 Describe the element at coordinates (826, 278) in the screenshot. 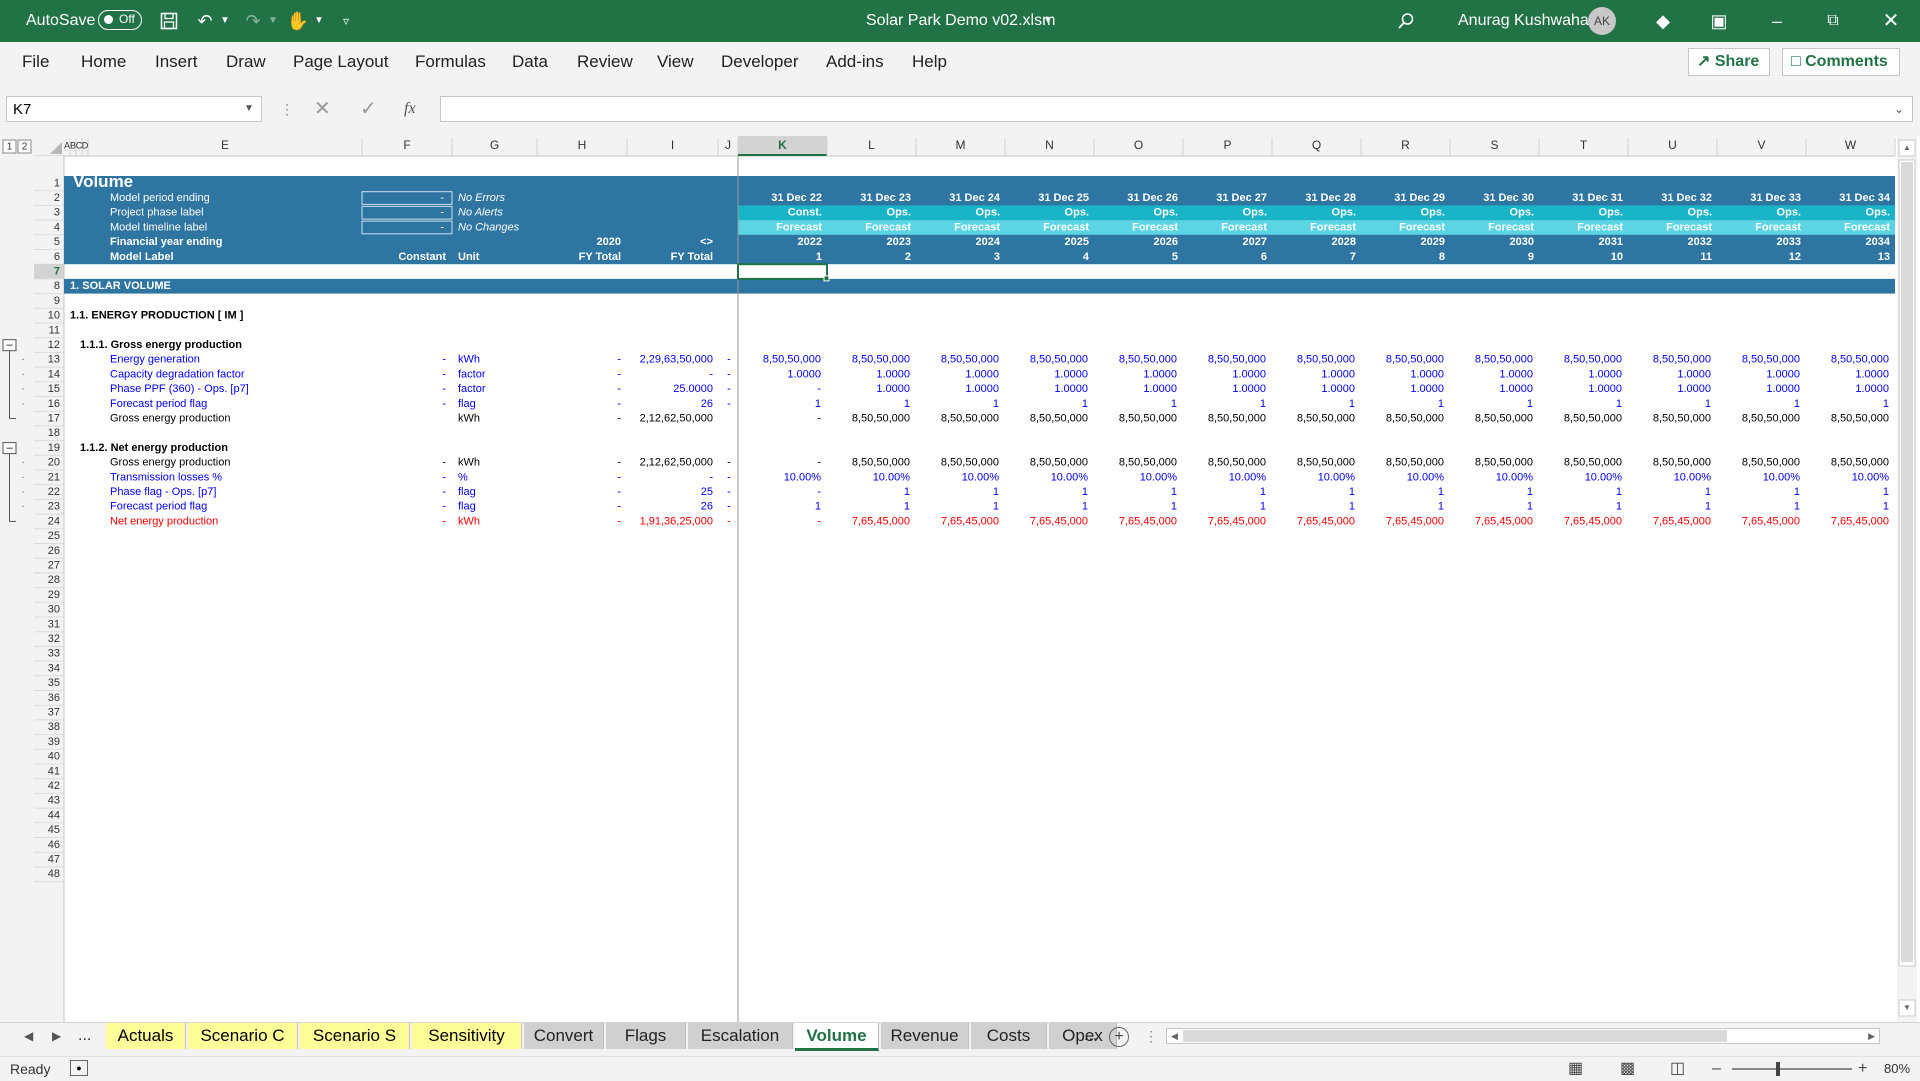

I see `fill-handle` at that location.